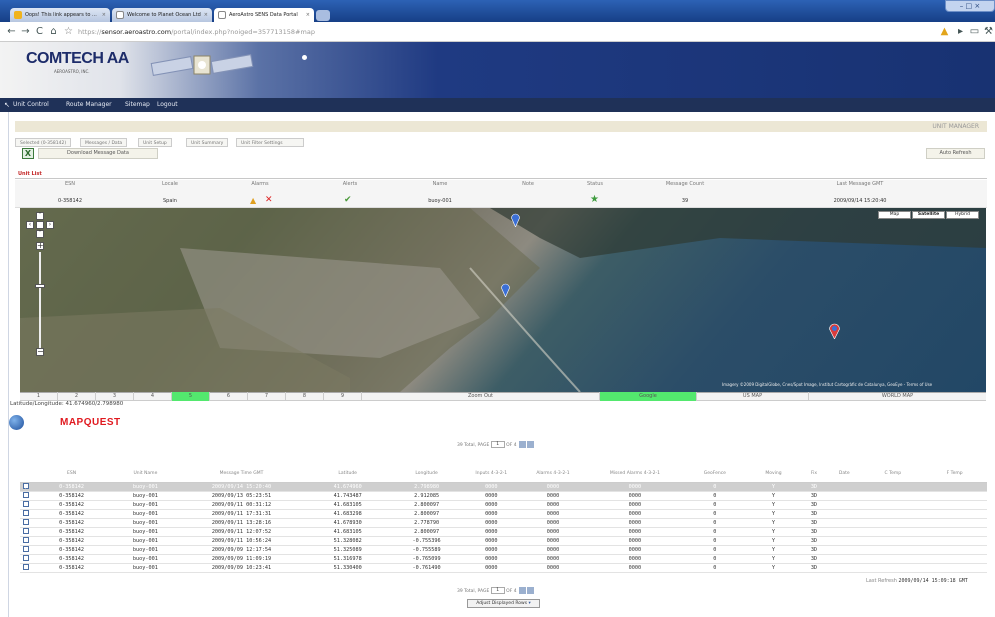 The height and width of the screenshot is (617, 995). I want to click on tab-messages-data: Messages / Data, so click(104, 142).